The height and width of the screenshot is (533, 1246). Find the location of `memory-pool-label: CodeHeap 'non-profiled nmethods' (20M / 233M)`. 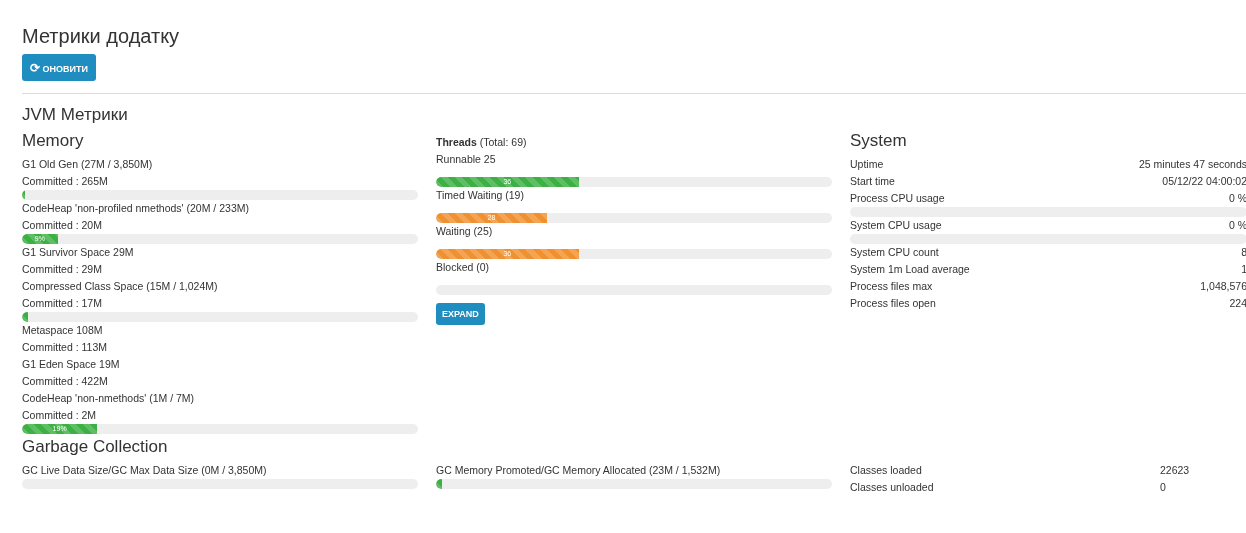

memory-pool-label: CodeHeap 'non-profiled nmethods' (20M / 233M) is located at coordinates (136, 208).